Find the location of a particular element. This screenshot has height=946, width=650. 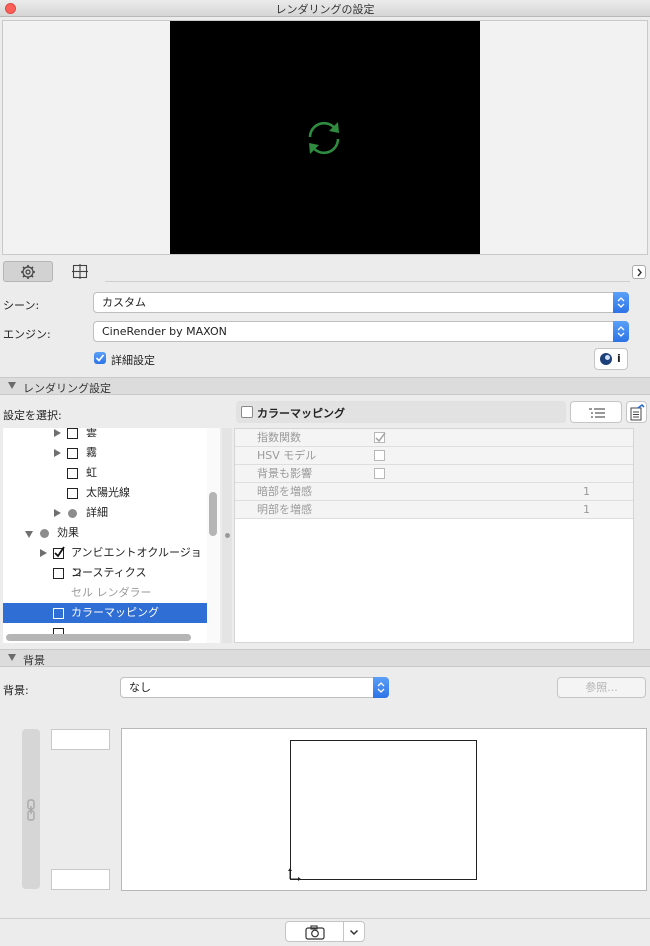

property-row: 背景も影響 is located at coordinates (434, 474).